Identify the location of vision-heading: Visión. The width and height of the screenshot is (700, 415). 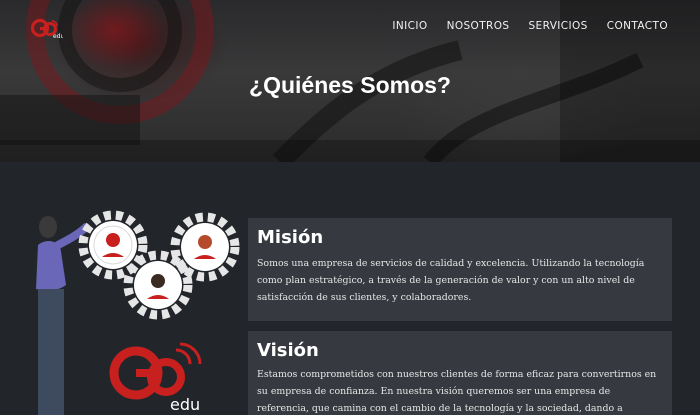
(288, 350).